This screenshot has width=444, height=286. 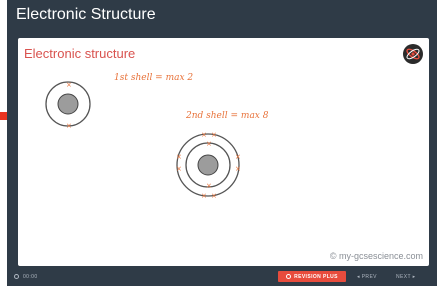 What do you see at coordinates (153, 78) in the screenshot?
I see `annotation-first-shell: 1st shell = max 2` at bounding box center [153, 78].